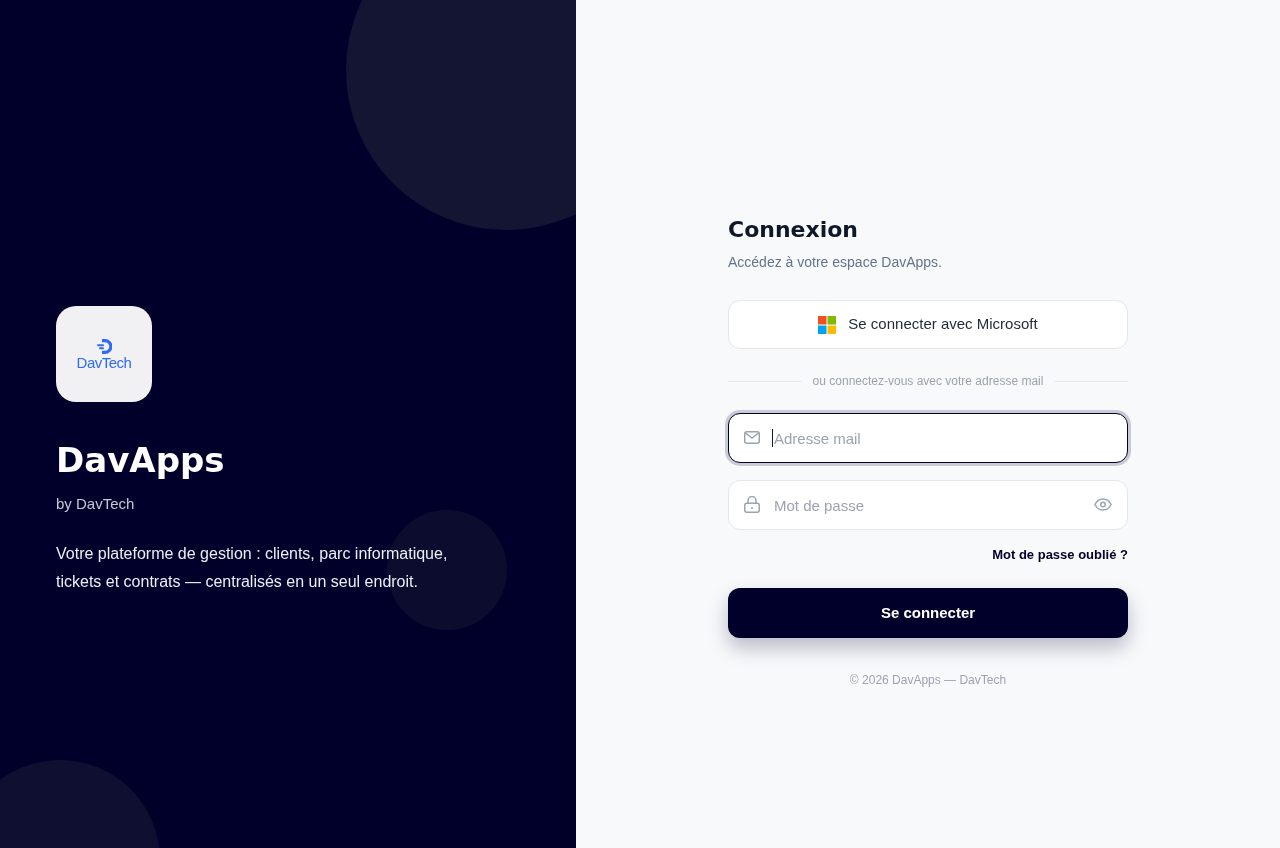 This screenshot has height=848, width=1280. I want to click on login-title: Connexion, so click(793, 230).